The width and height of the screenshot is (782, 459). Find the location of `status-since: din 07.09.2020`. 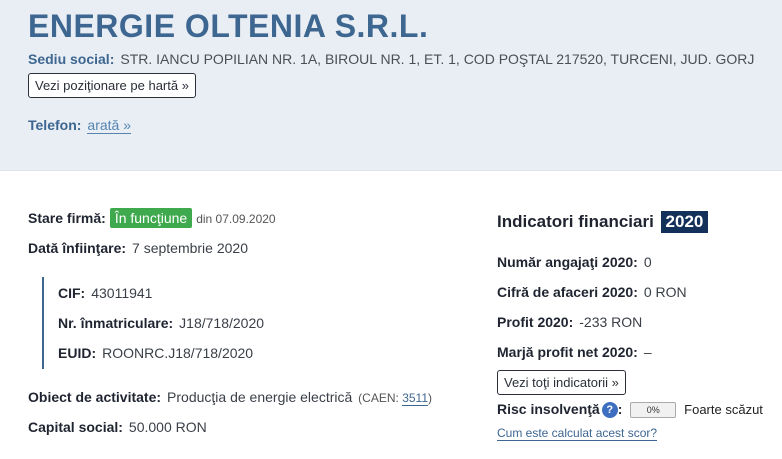

status-since: din 07.09.2020 is located at coordinates (236, 219).